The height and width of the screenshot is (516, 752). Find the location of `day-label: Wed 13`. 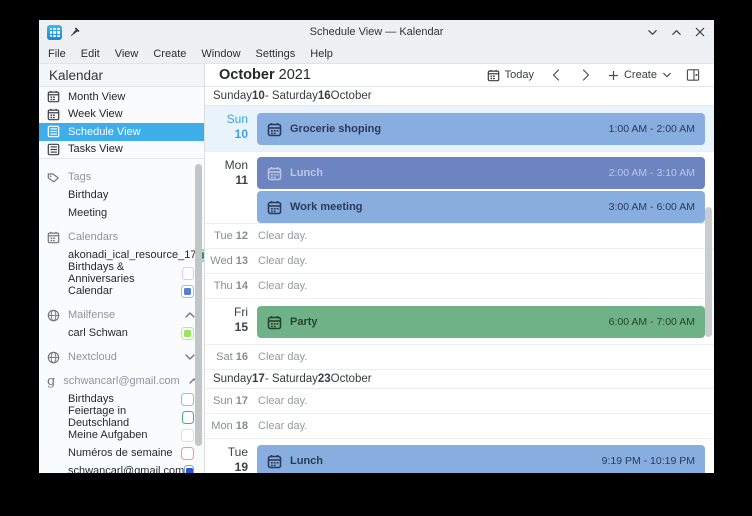

day-label: Wed 13 is located at coordinates (229, 261).